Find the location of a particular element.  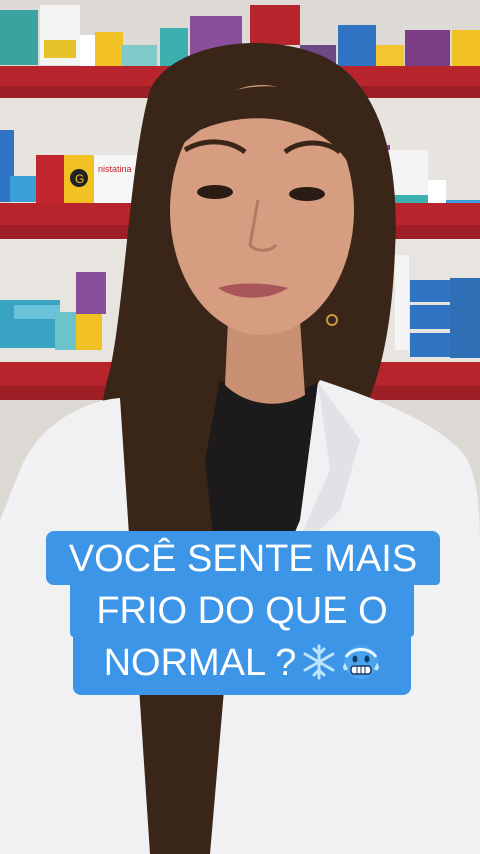

box-g-label: G is located at coordinates (79, 179).